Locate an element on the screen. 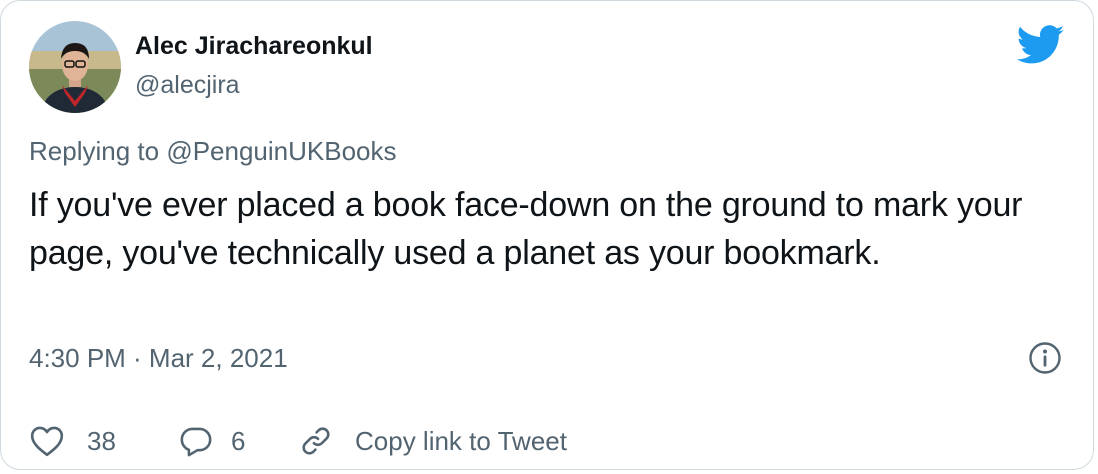 The height and width of the screenshot is (474, 1098). tweet-actions: 38 6 Copy link to Tweet is located at coordinates (298, 441).